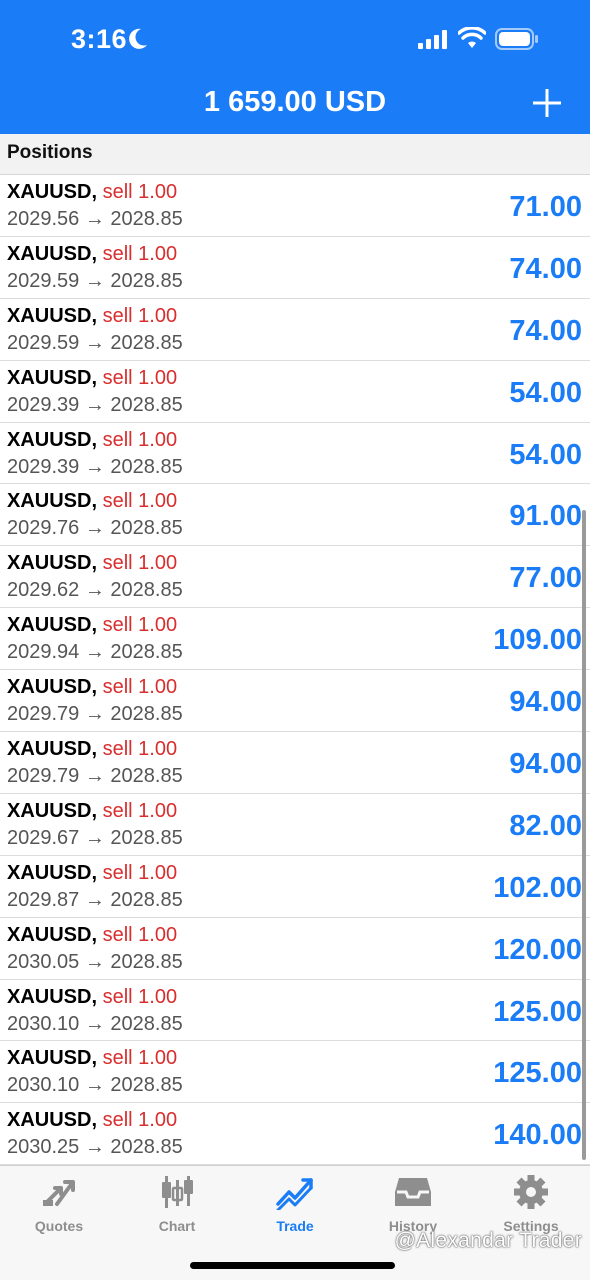 Image resolution: width=590 pixels, height=1280 pixels. I want to click on open-price: 2029.62, so click(43, 590).